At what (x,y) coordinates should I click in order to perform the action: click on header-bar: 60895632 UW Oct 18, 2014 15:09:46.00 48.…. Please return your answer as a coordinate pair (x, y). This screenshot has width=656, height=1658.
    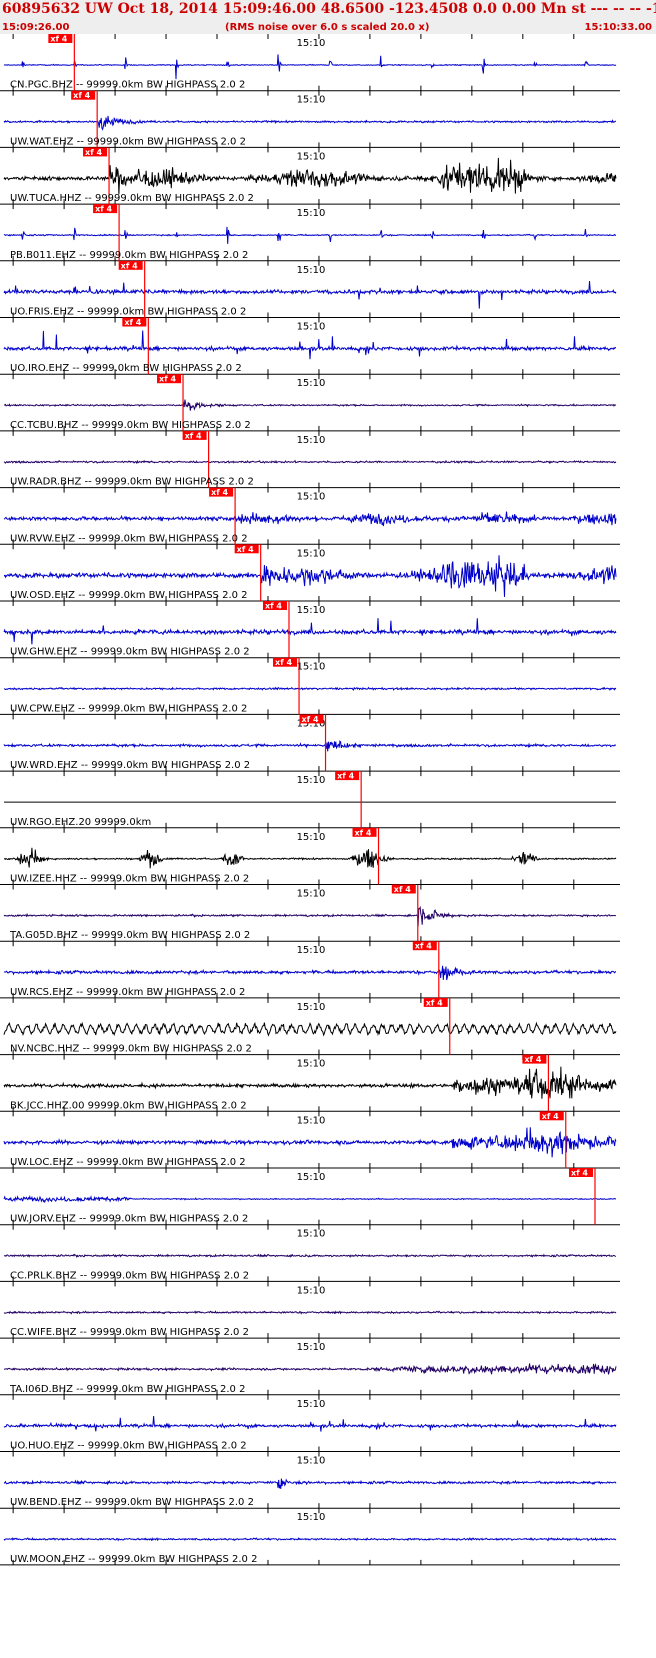
    Looking at the image, I should click on (328, 17).